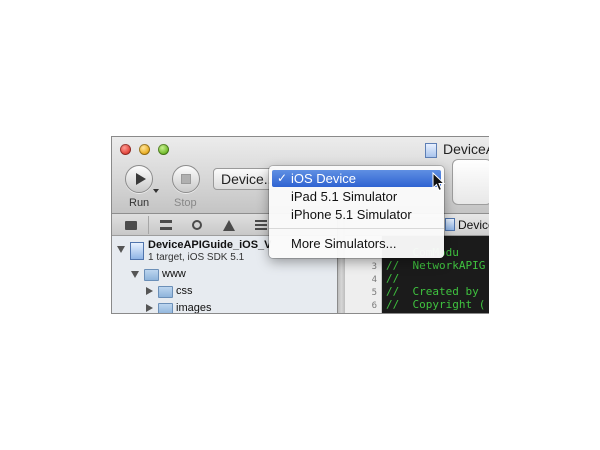 The height and width of the screenshot is (450, 600). Describe the element at coordinates (156, 191) in the screenshot. I see `run-options-arrow-icon` at that location.